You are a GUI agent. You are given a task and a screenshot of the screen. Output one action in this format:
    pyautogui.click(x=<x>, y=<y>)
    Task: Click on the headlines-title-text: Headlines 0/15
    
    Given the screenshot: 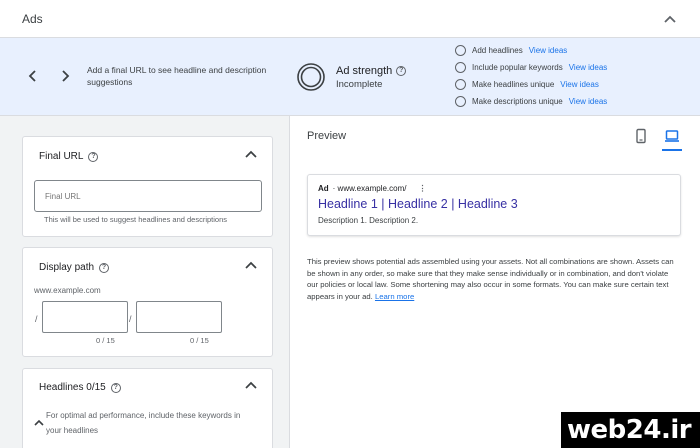 What is the action you would take?
    pyautogui.click(x=72, y=387)
    